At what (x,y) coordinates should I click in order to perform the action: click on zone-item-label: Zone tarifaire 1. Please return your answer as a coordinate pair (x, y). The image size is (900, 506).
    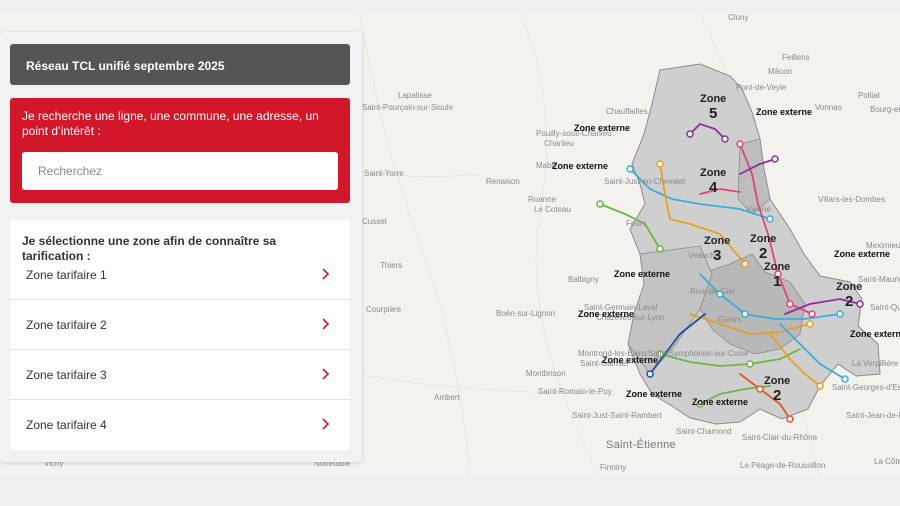
    Looking at the image, I should click on (66, 275).